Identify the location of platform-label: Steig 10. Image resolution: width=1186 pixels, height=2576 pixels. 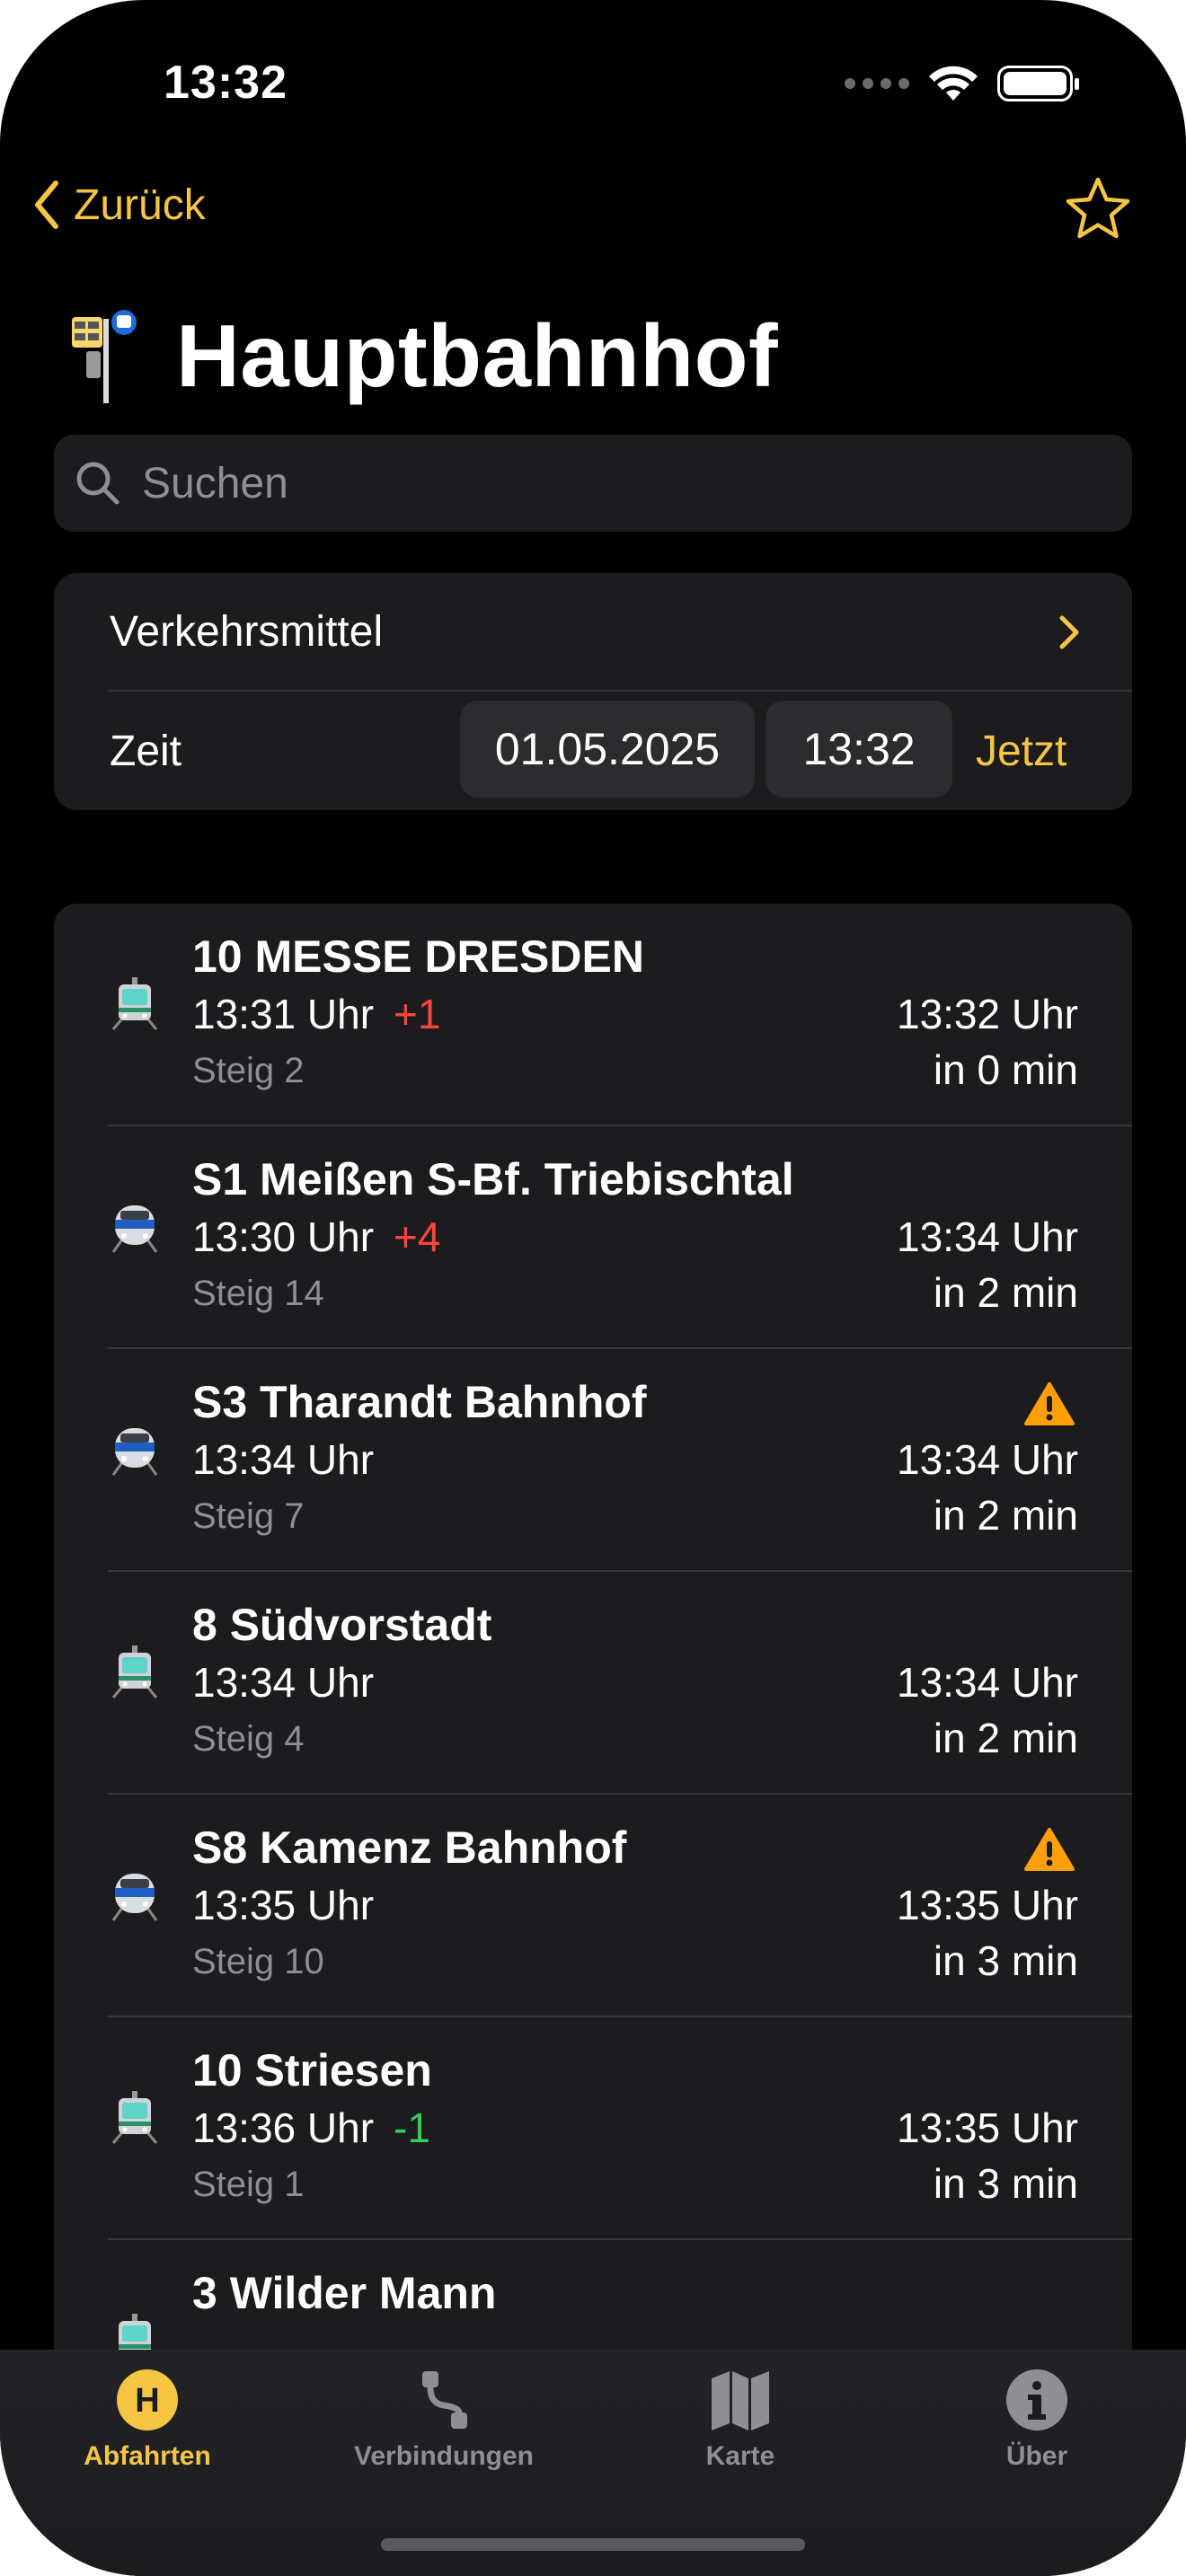
(258, 1961).